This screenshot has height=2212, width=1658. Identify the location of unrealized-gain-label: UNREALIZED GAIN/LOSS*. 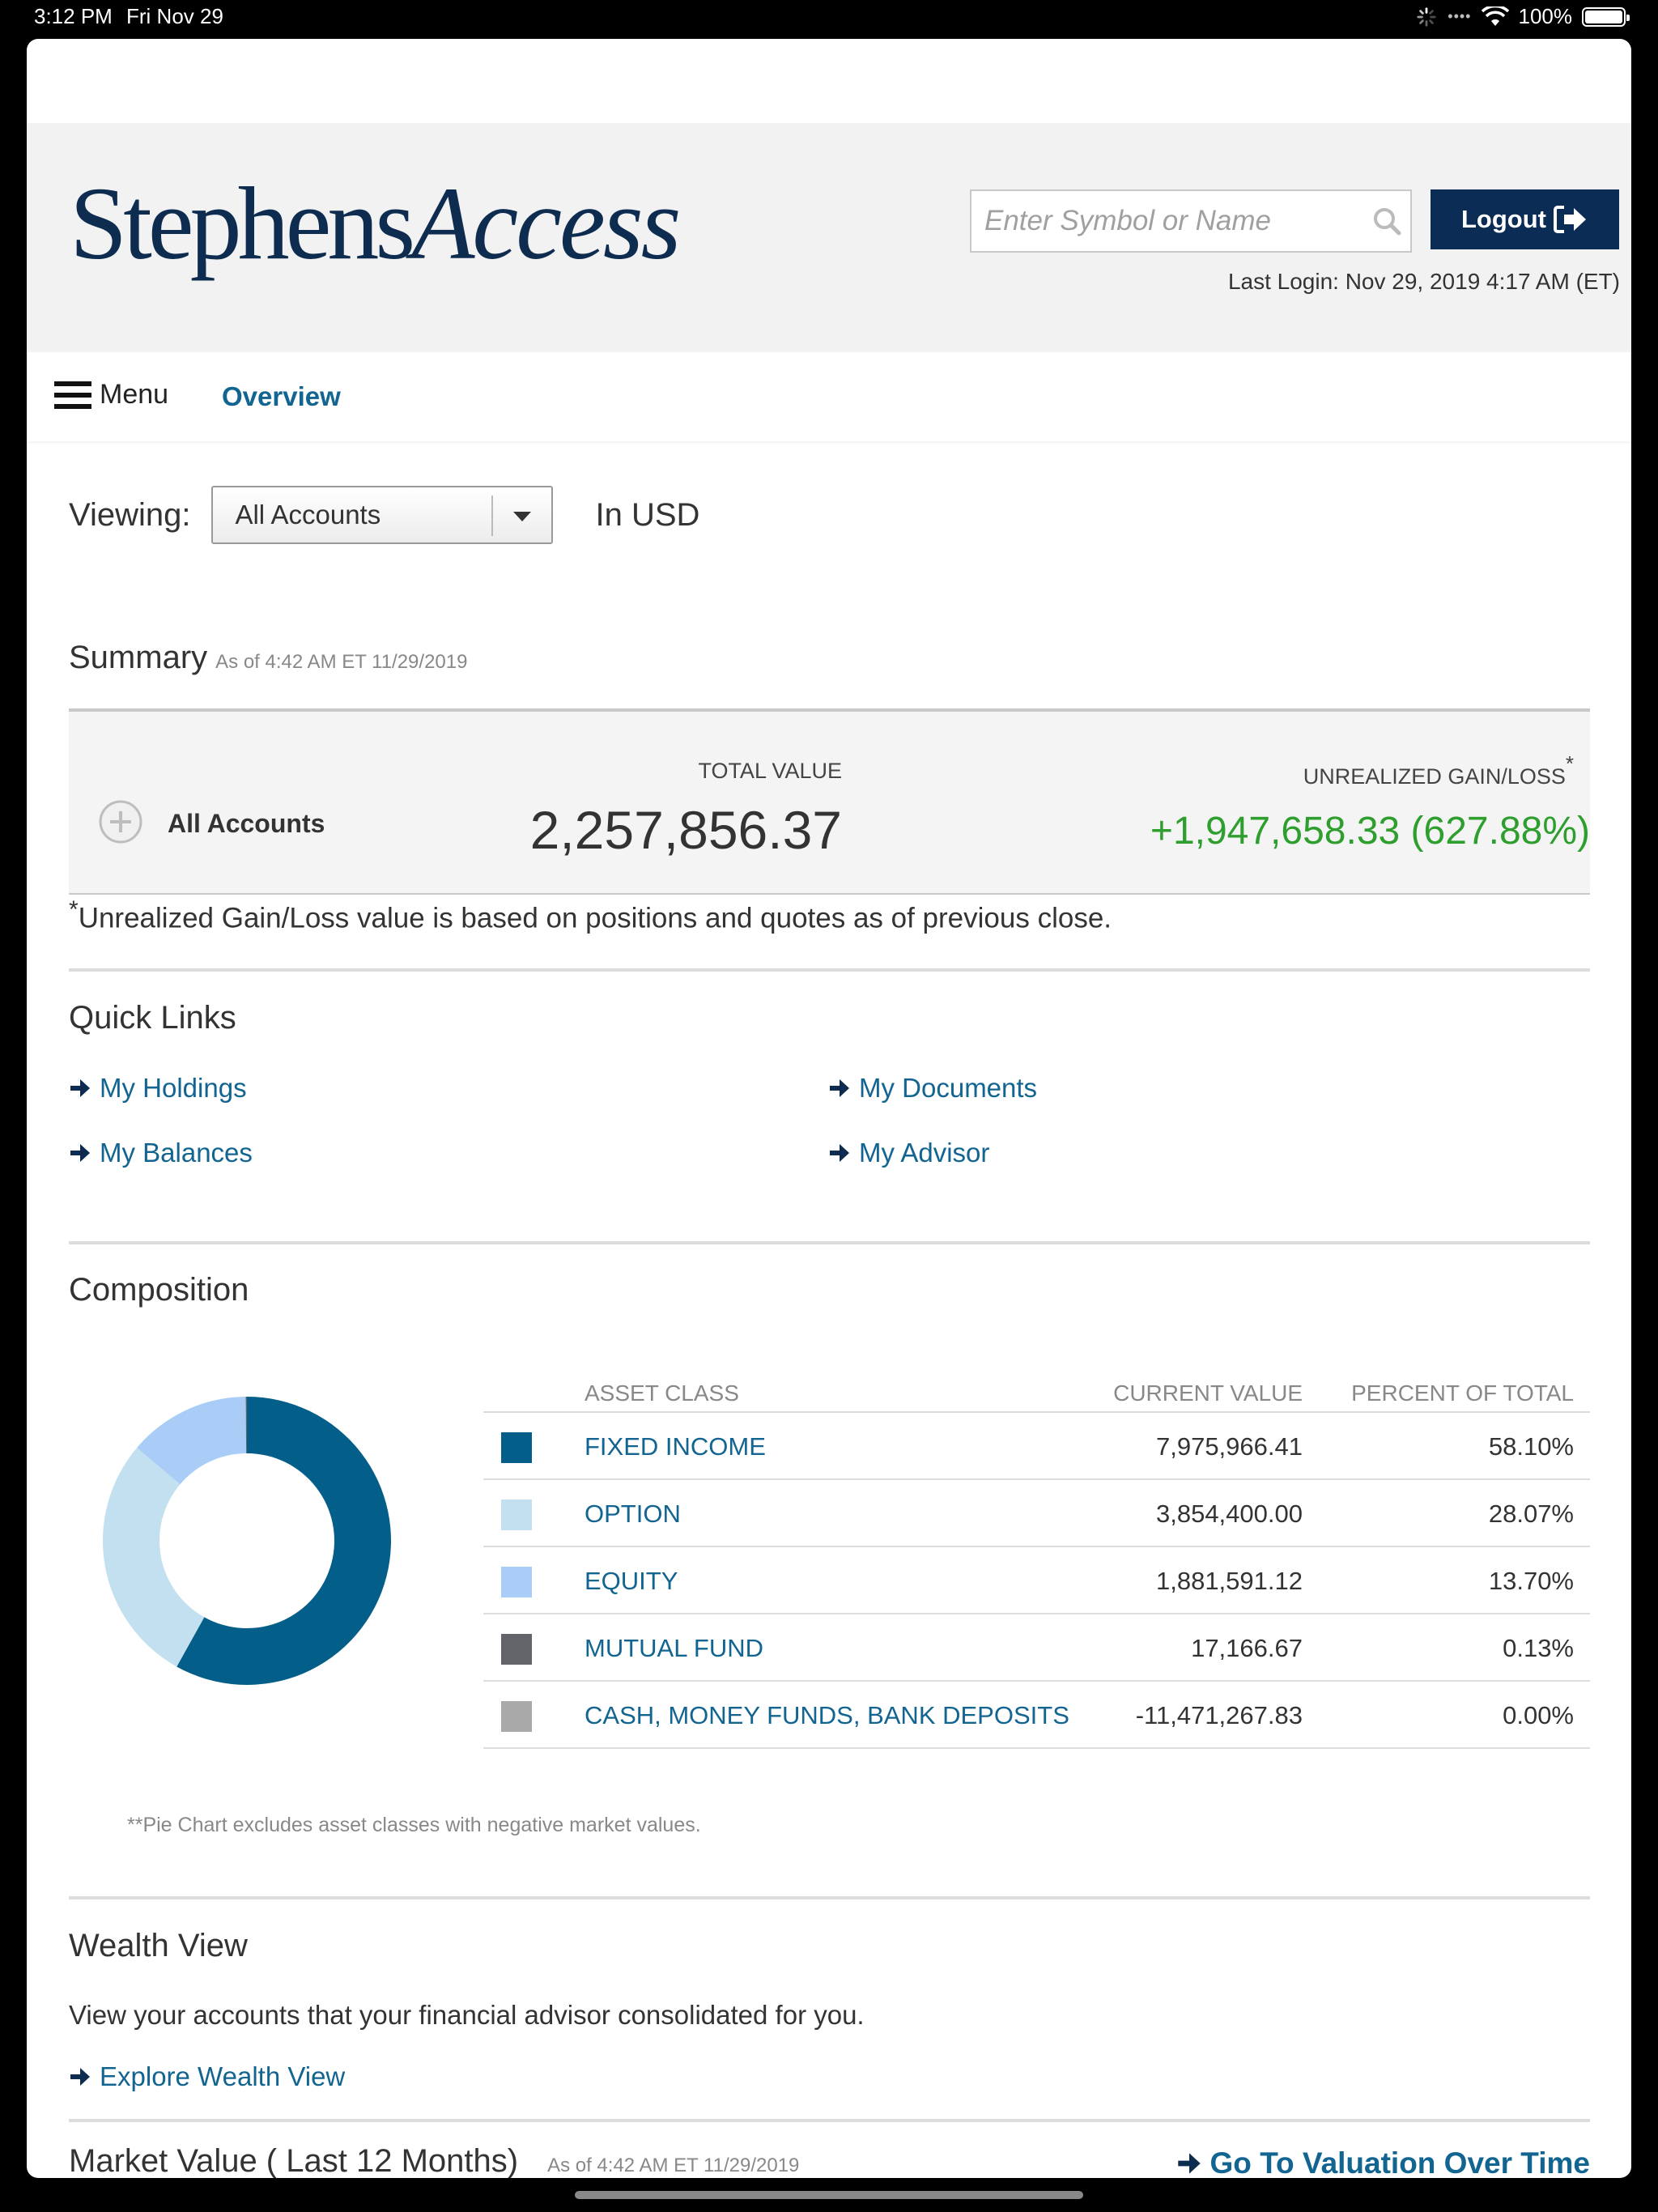
(1438, 770).